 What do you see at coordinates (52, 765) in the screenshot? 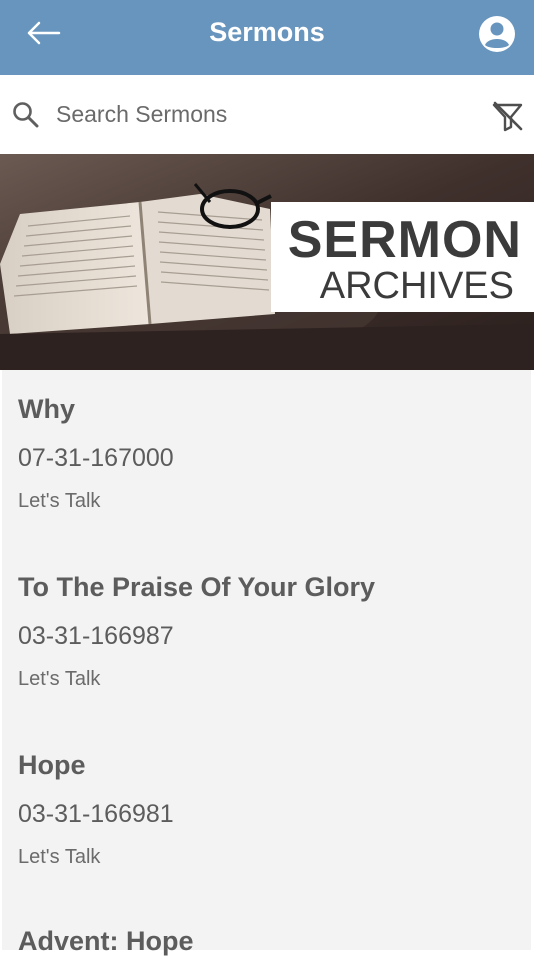
I see `sermon-title: Hope` at bounding box center [52, 765].